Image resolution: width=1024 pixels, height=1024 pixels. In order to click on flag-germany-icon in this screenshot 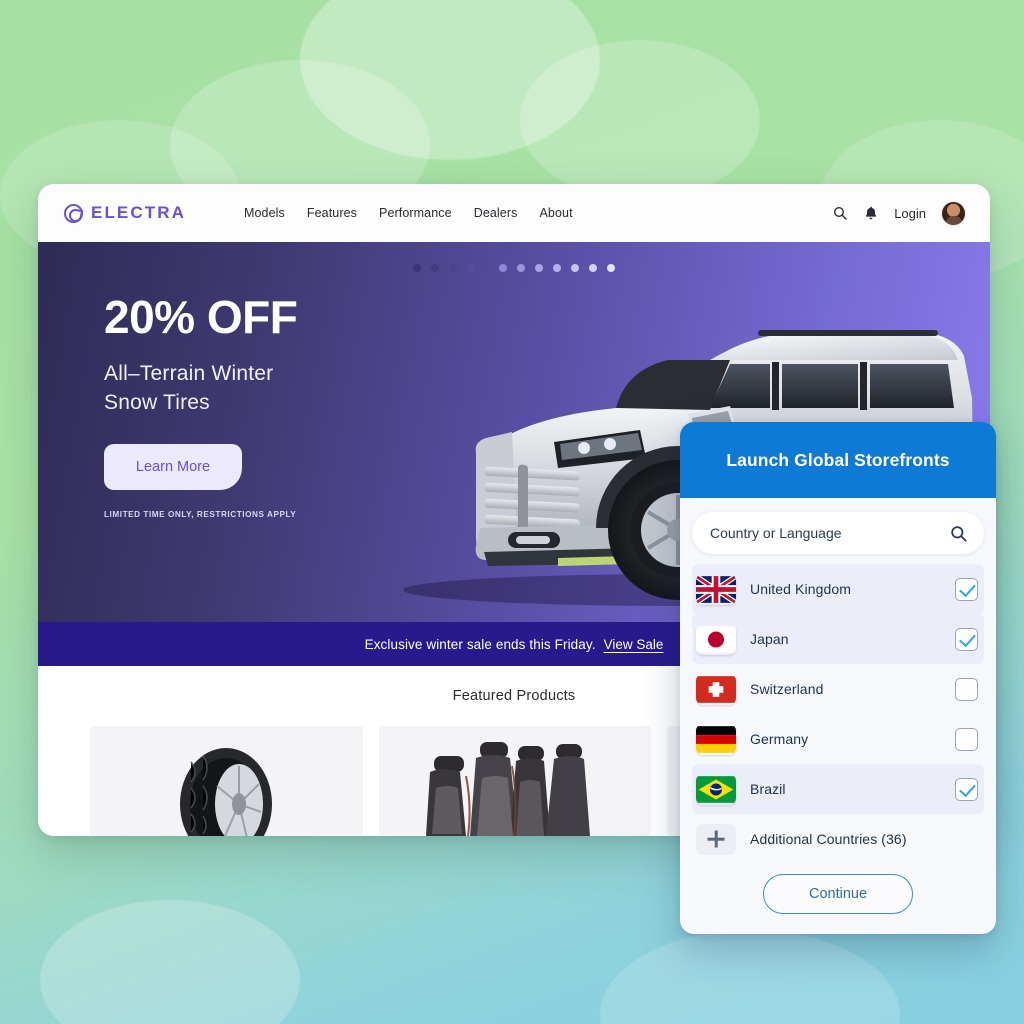, I will do `click(716, 739)`.